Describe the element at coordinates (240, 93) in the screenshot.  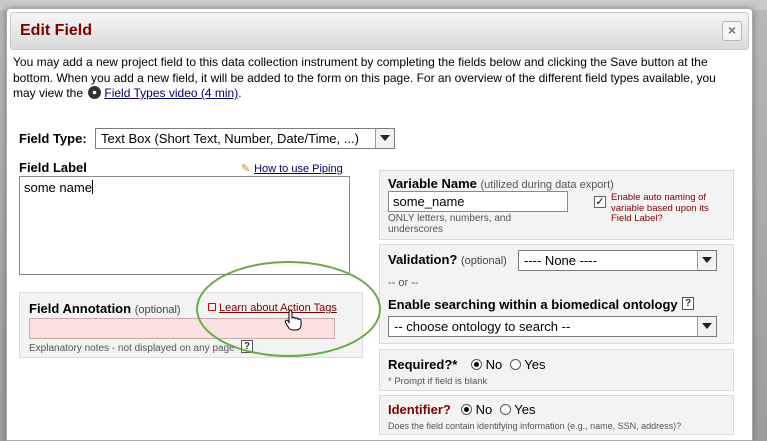
I see `intro-end: .` at that location.